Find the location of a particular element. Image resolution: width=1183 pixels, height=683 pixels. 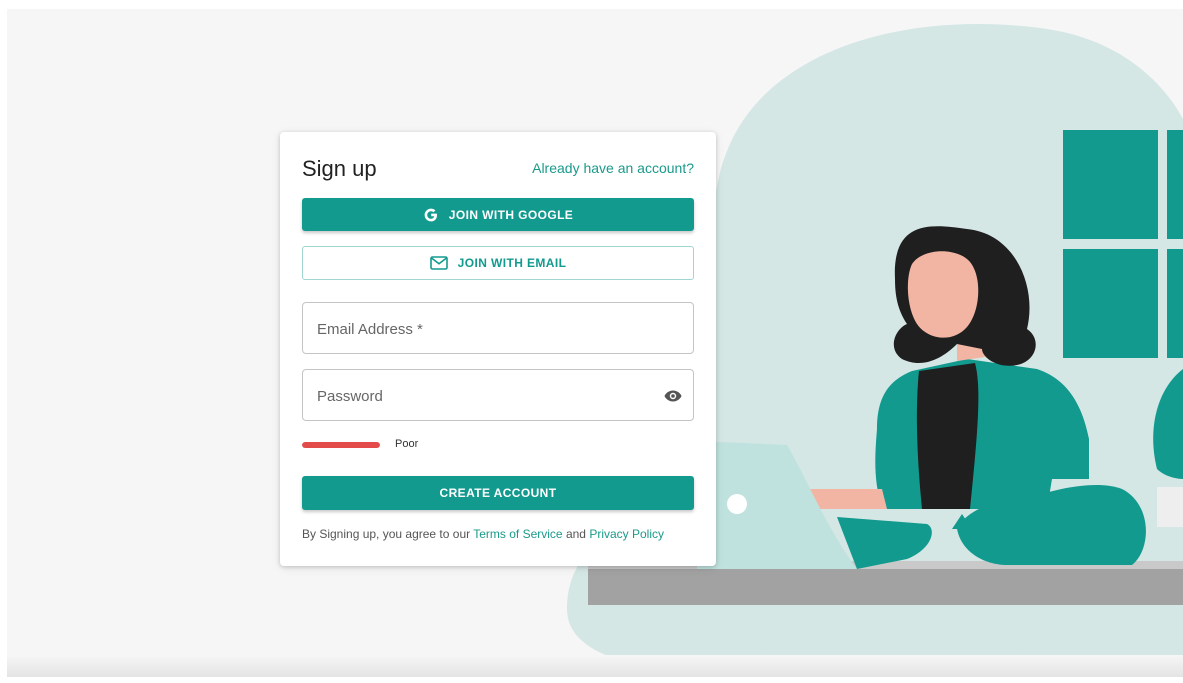

password-strength-bar is located at coordinates (341, 445).